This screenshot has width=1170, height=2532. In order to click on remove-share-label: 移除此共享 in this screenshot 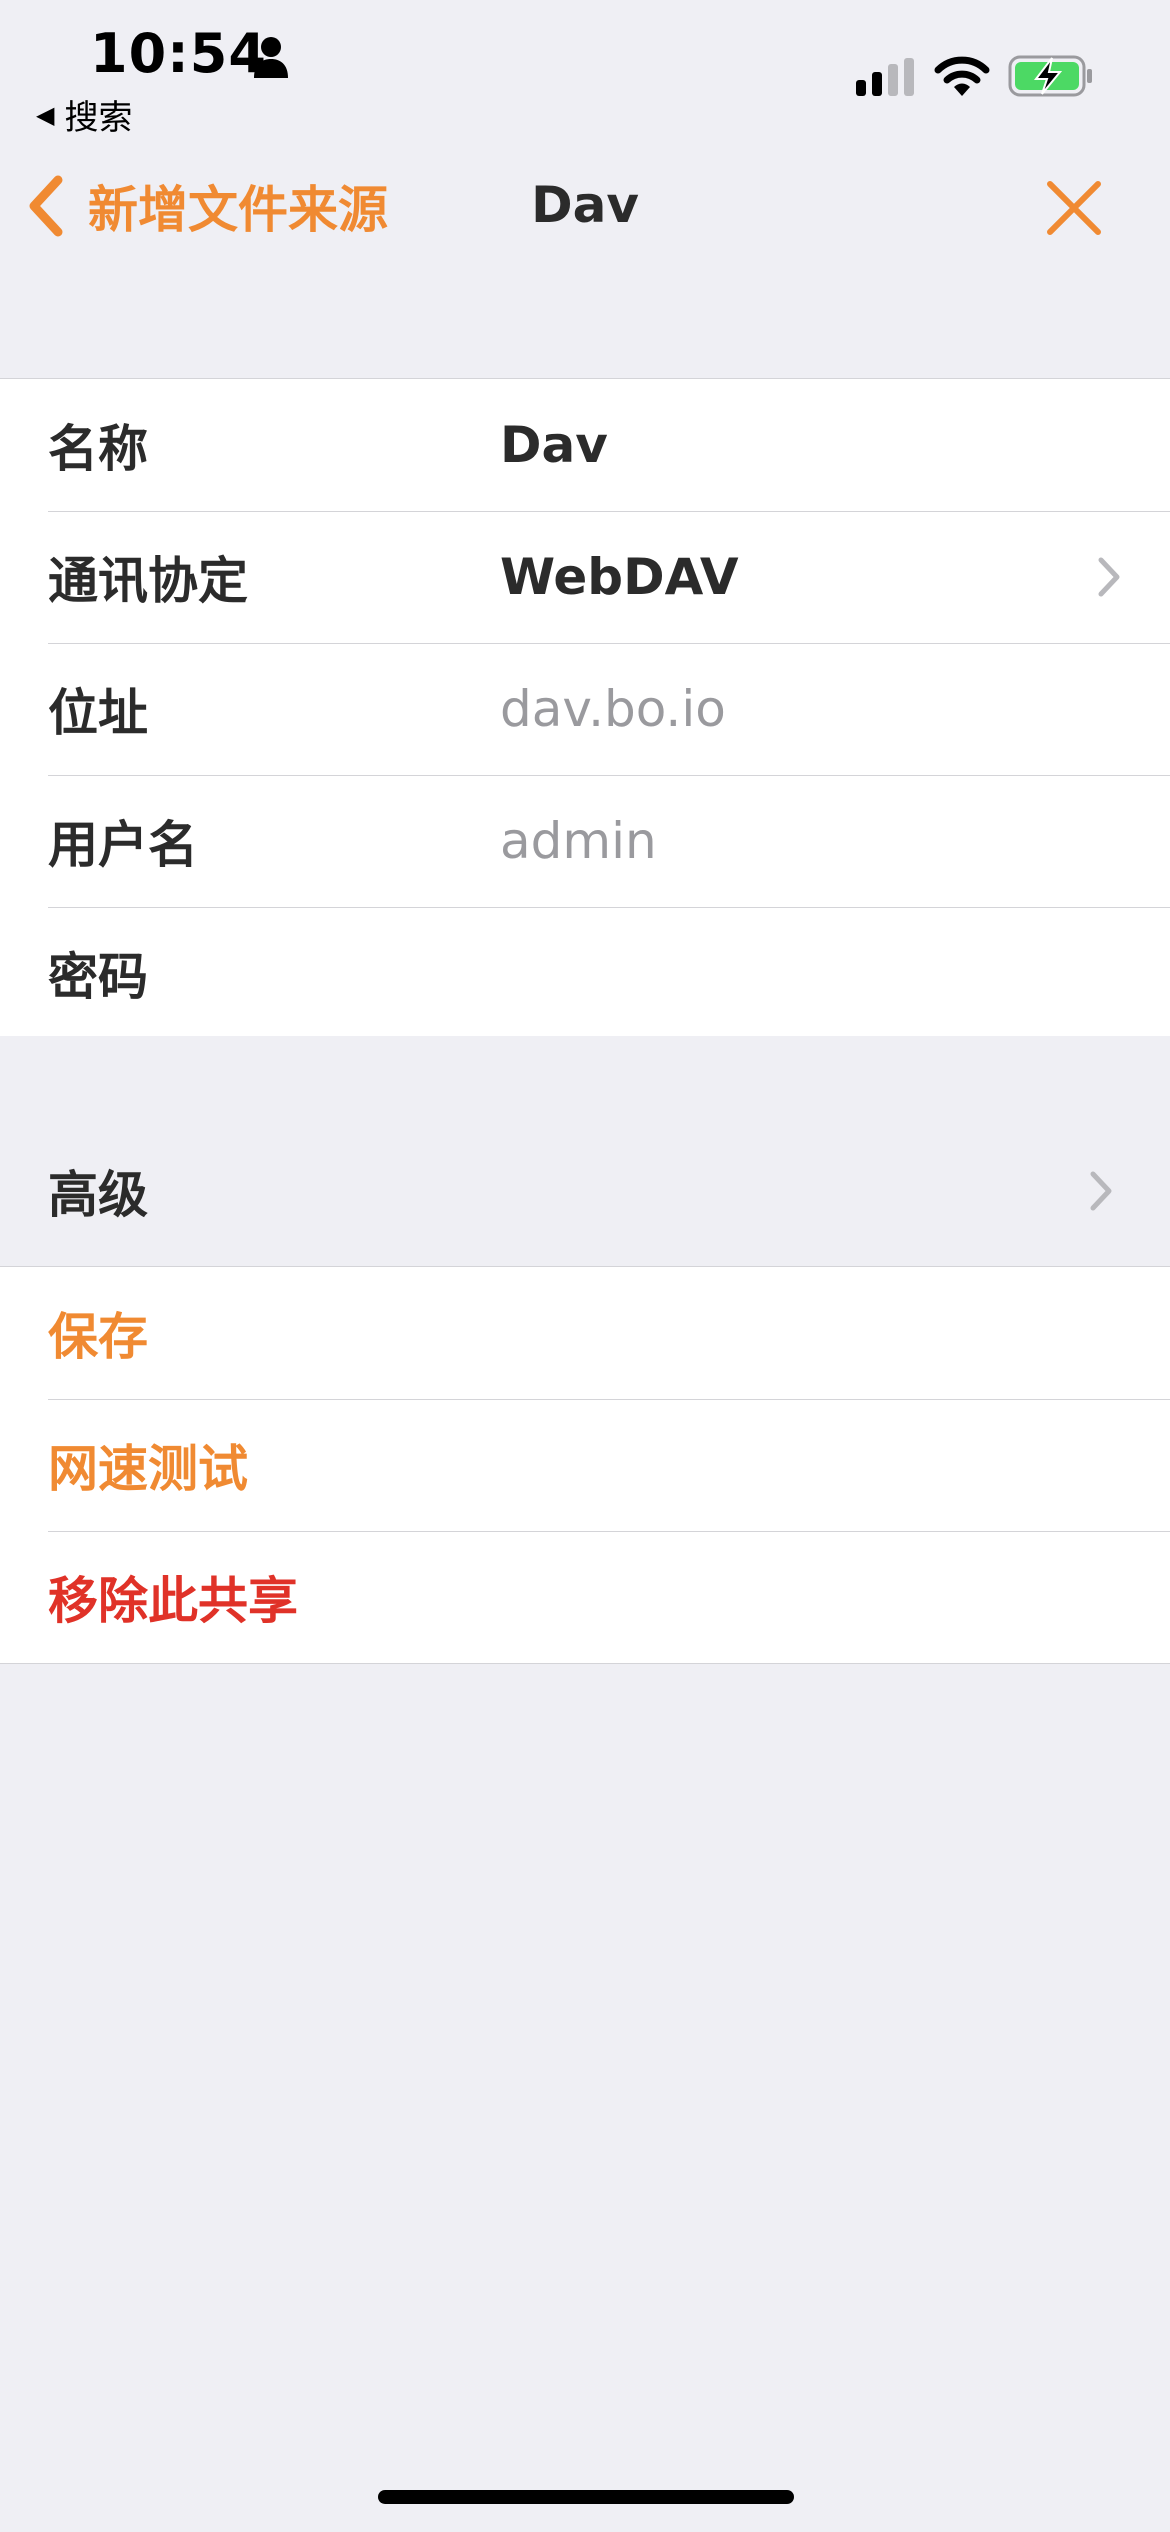, I will do `click(173, 1601)`.